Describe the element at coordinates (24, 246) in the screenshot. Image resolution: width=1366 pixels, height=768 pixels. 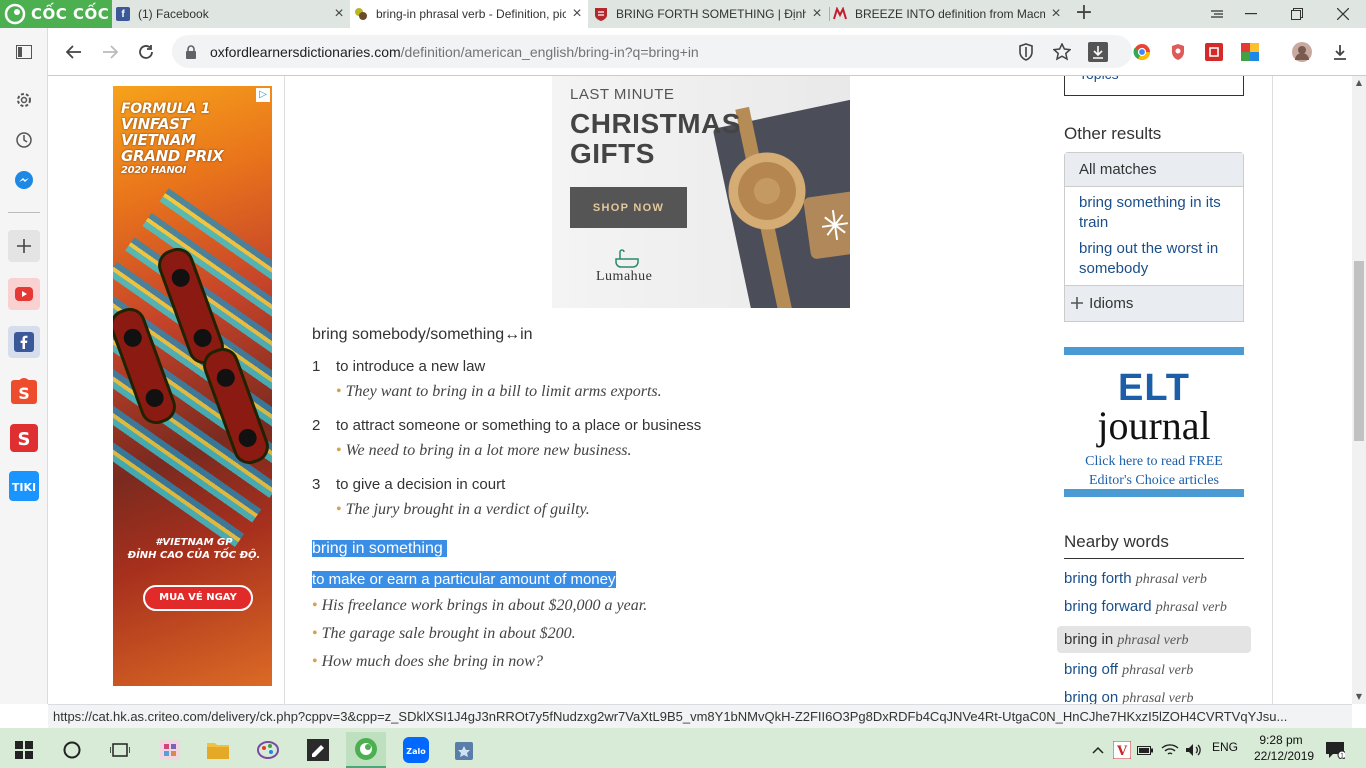
I see `add-shortcut-icon` at that location.